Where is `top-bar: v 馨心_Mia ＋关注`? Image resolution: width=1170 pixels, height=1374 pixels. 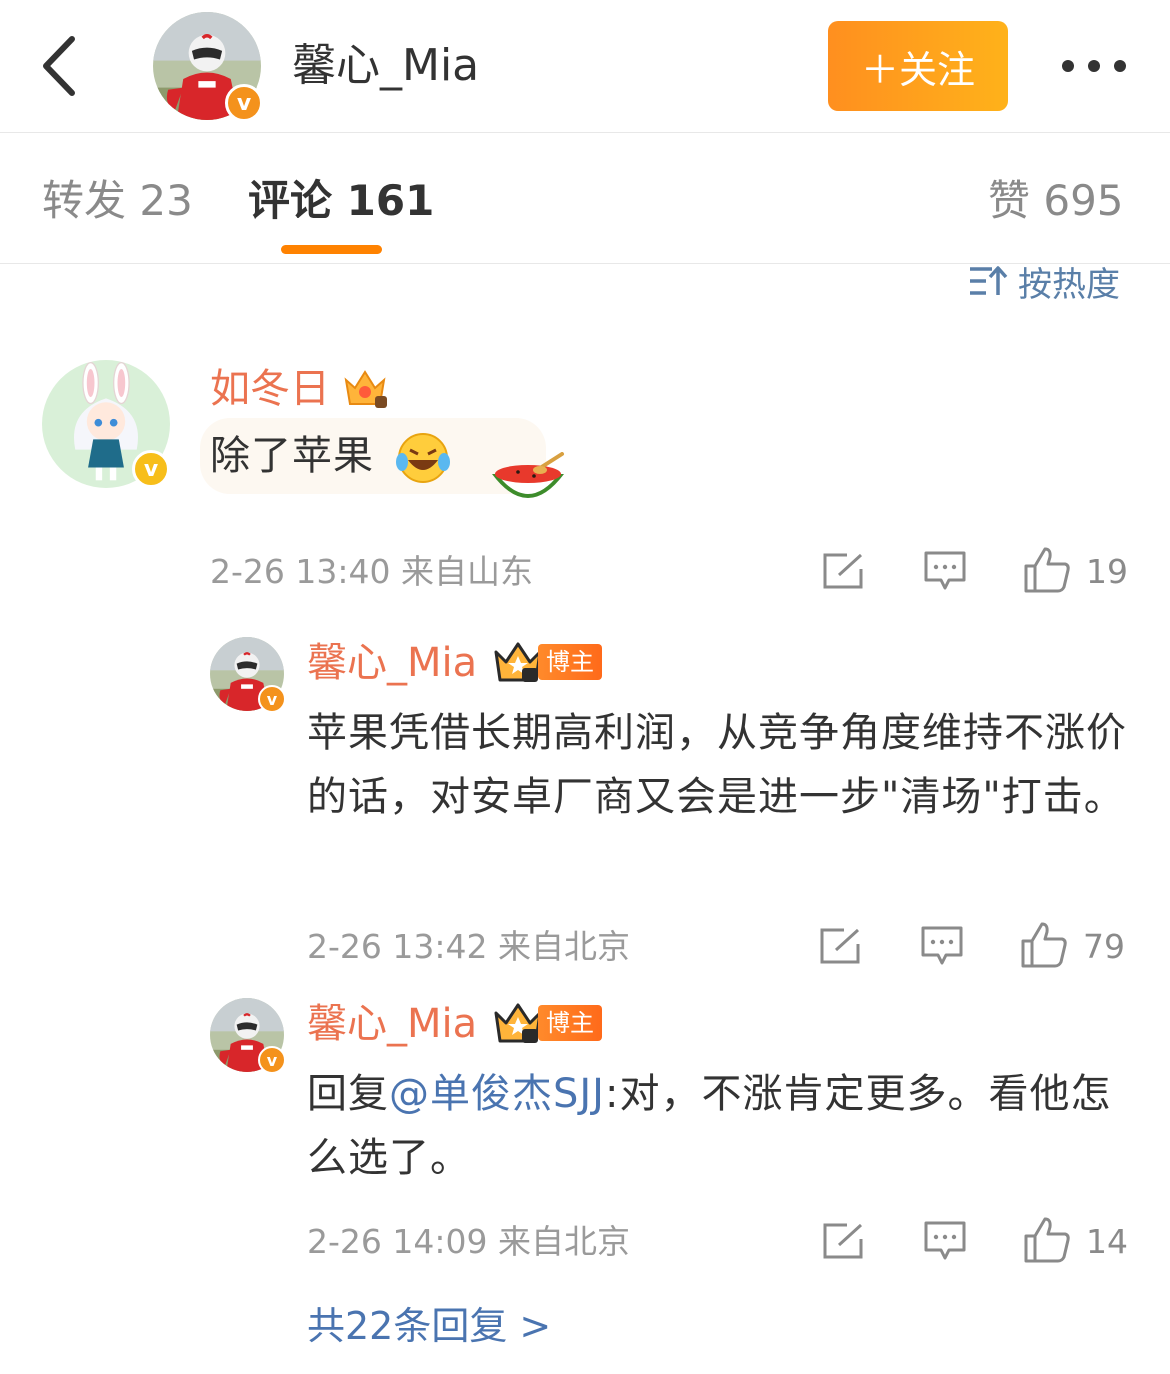 top-bar: v 馨心_Mia ＋关注 is located at coordinates (585, 66).